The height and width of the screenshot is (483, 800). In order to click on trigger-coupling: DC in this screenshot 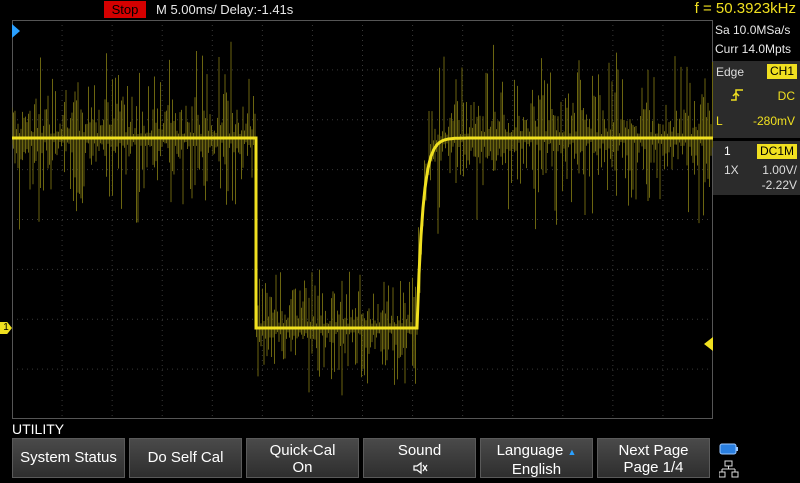, I will do `click(786, 96)`.